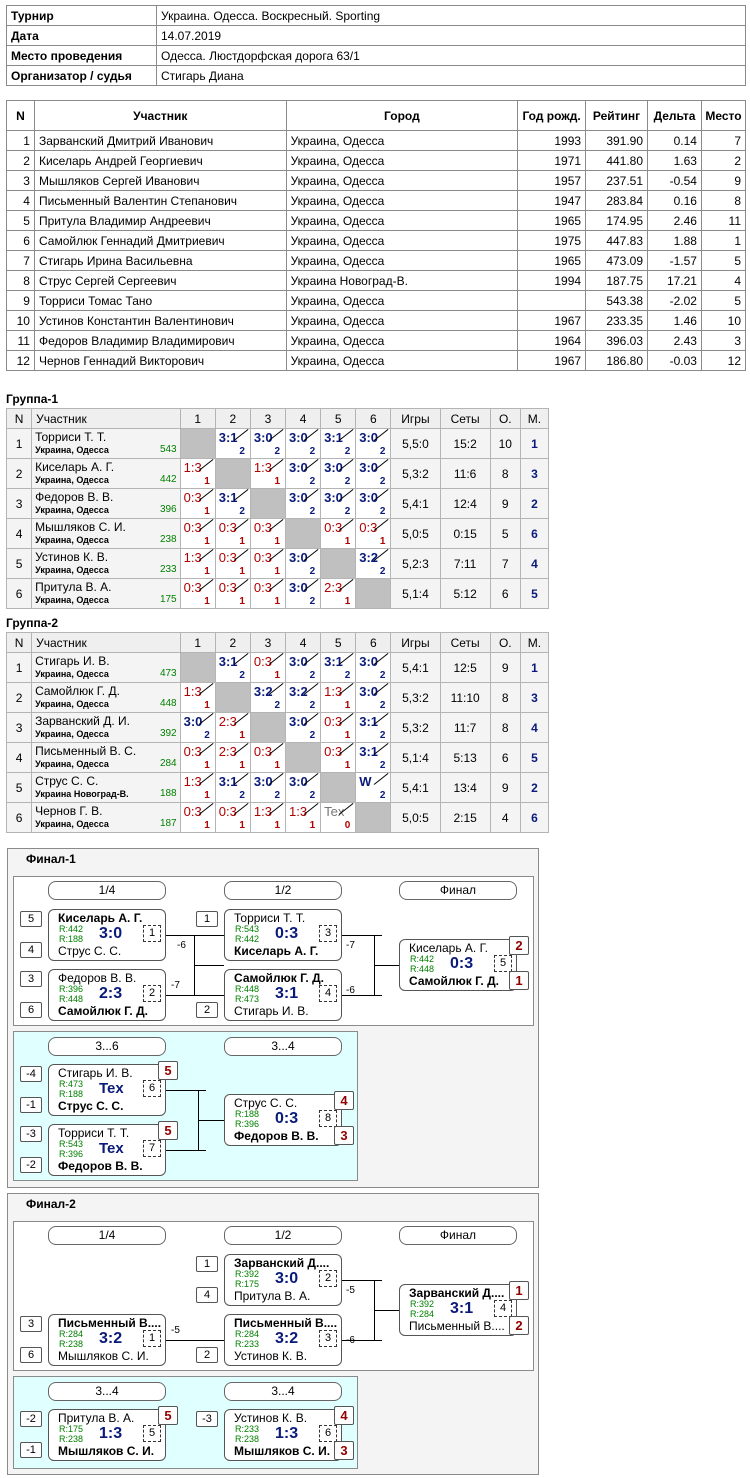  Describe the element at coordinates (415, 642) in the screenshot. I see `group-column-header: Игры` at that location.